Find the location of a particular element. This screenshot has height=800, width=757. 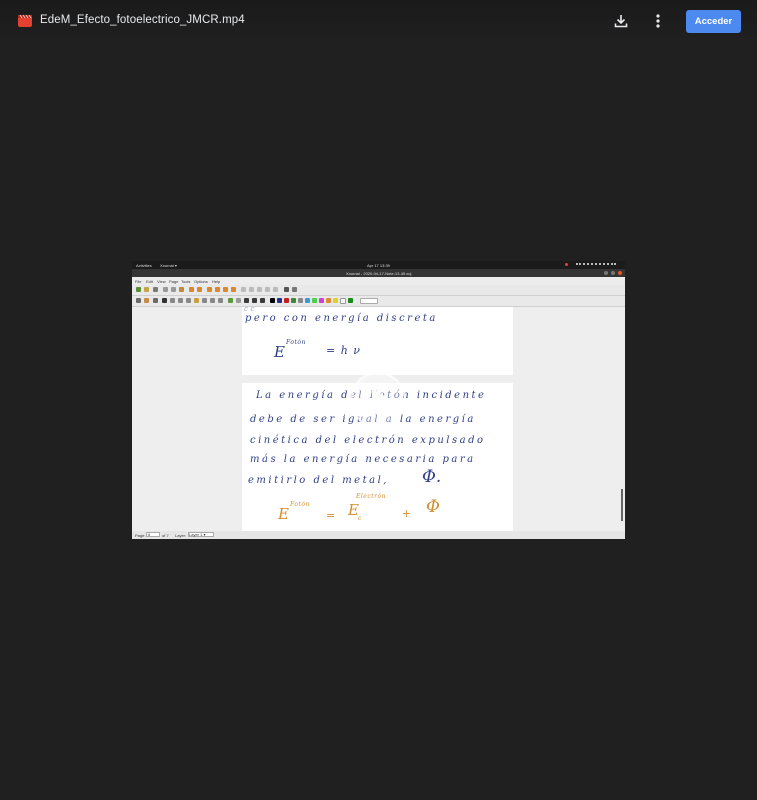

menu-item: File is located at coordinates (138, 281).